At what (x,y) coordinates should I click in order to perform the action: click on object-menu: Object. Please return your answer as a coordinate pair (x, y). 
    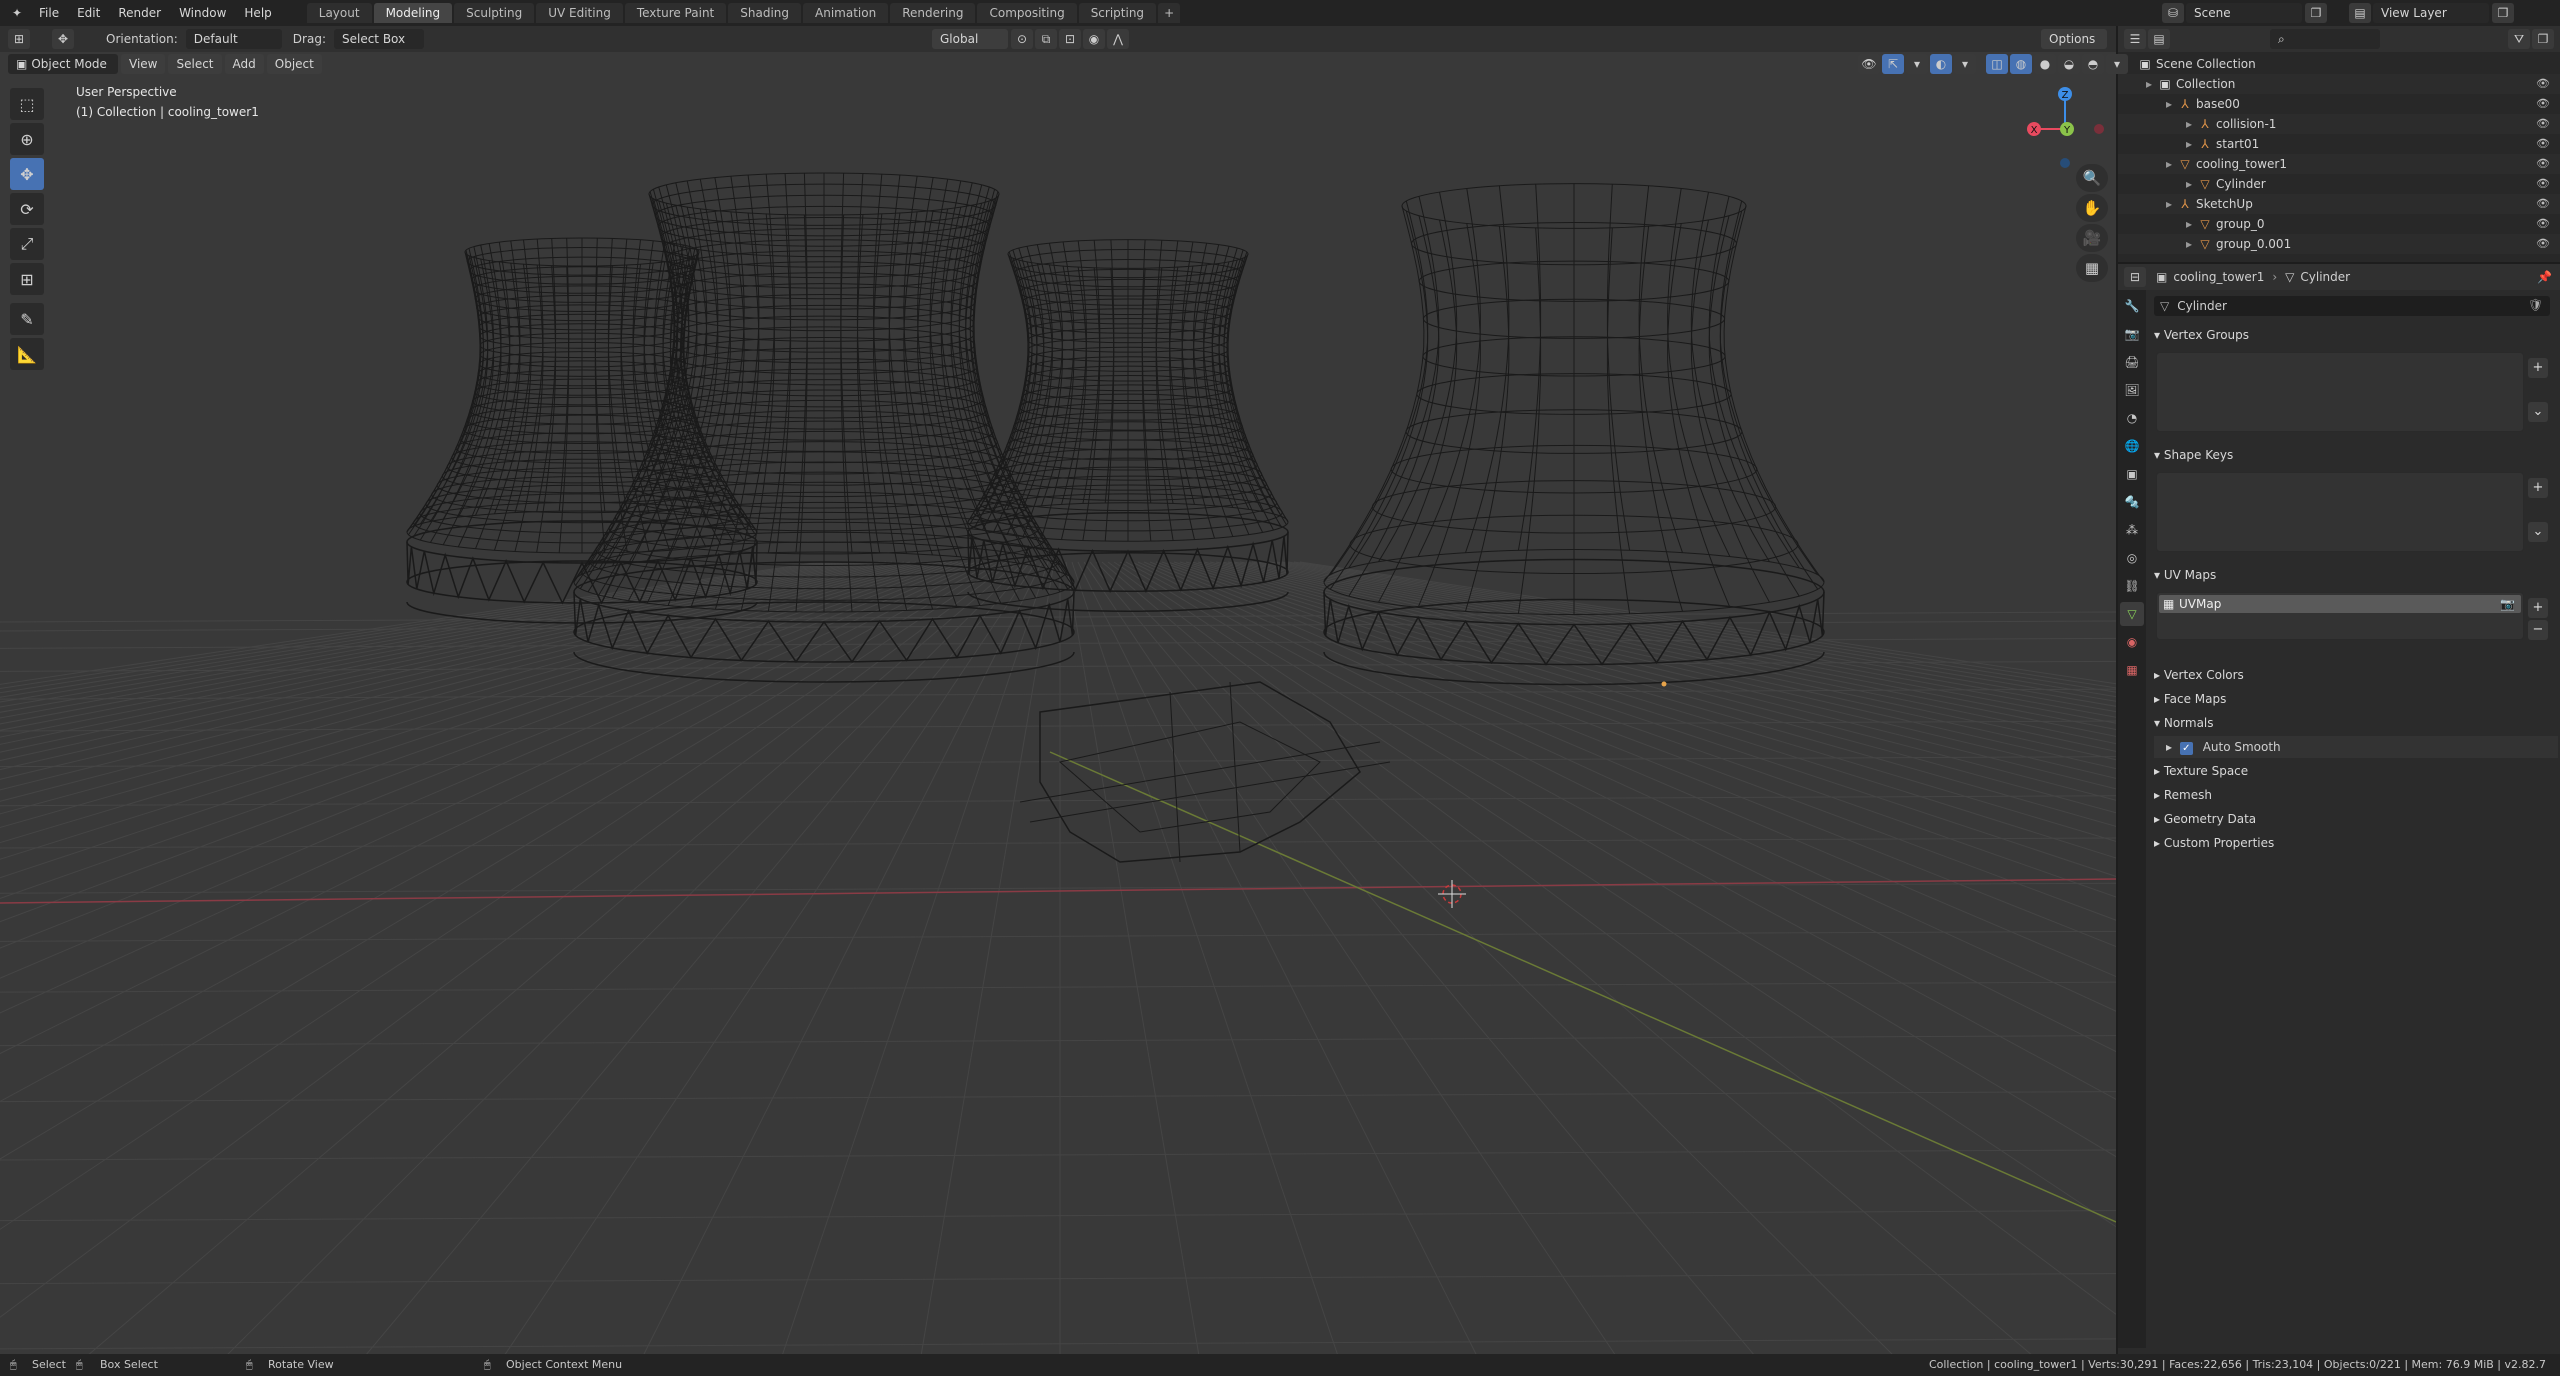
    Looking at the image, I should click on (294, 64).